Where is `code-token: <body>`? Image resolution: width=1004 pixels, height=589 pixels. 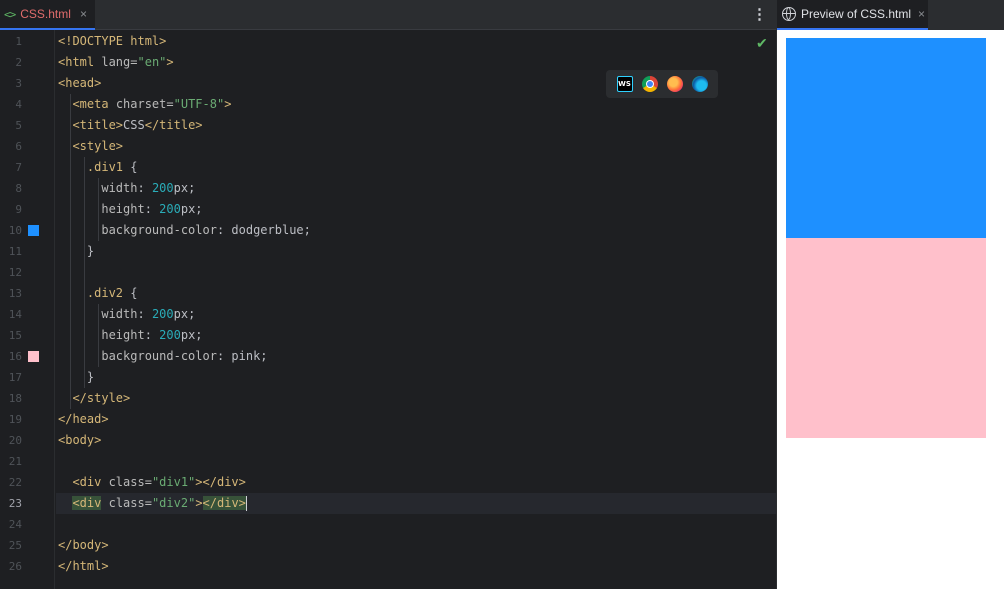
code-token: <body> is located at coordinates (80, 440).